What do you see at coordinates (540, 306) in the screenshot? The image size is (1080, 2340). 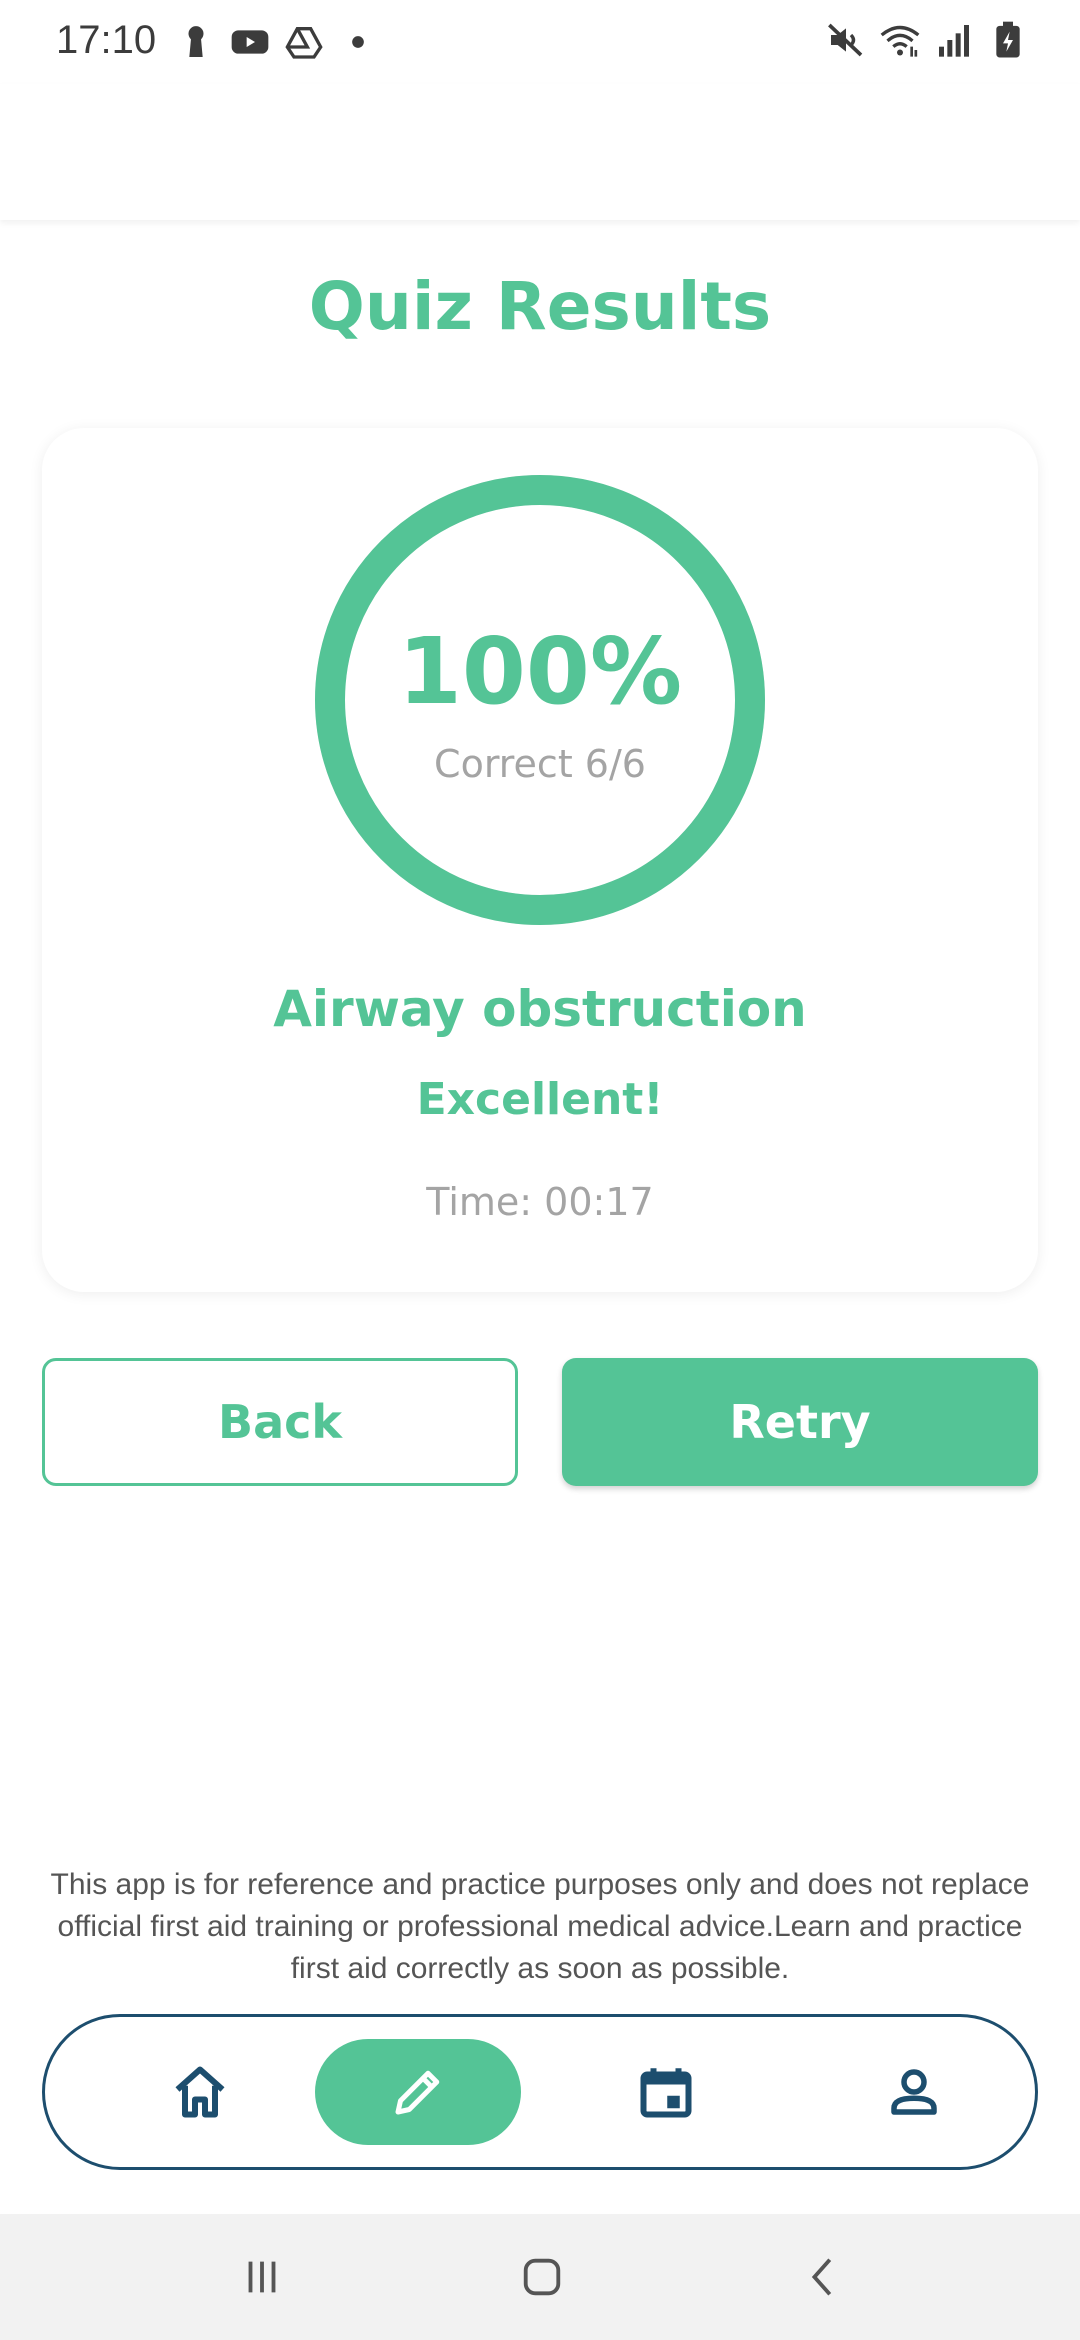 I see `page-title: Quiz Results` at bounding box center [540, 306].